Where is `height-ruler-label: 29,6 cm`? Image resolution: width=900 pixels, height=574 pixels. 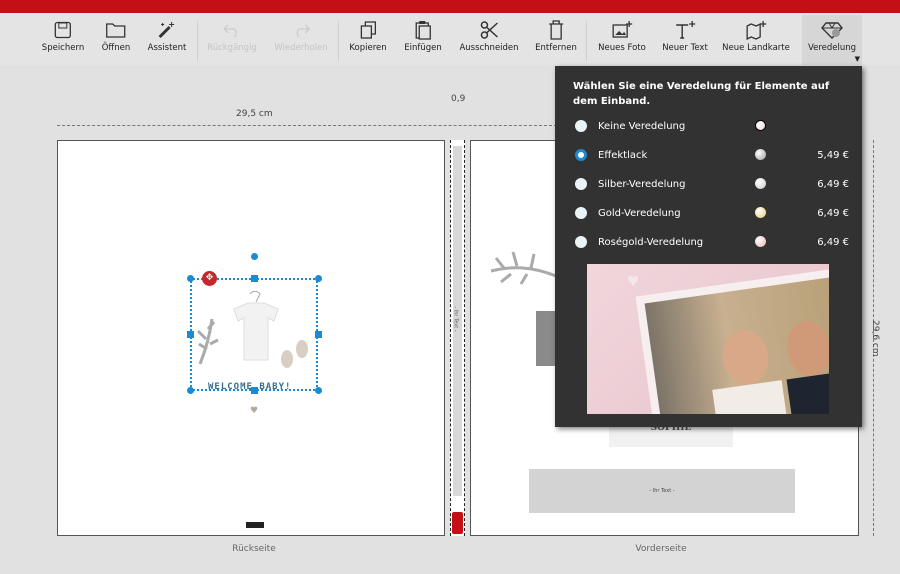 height-ruler-label: 29,6 cm is located at coordinates (875, 338).